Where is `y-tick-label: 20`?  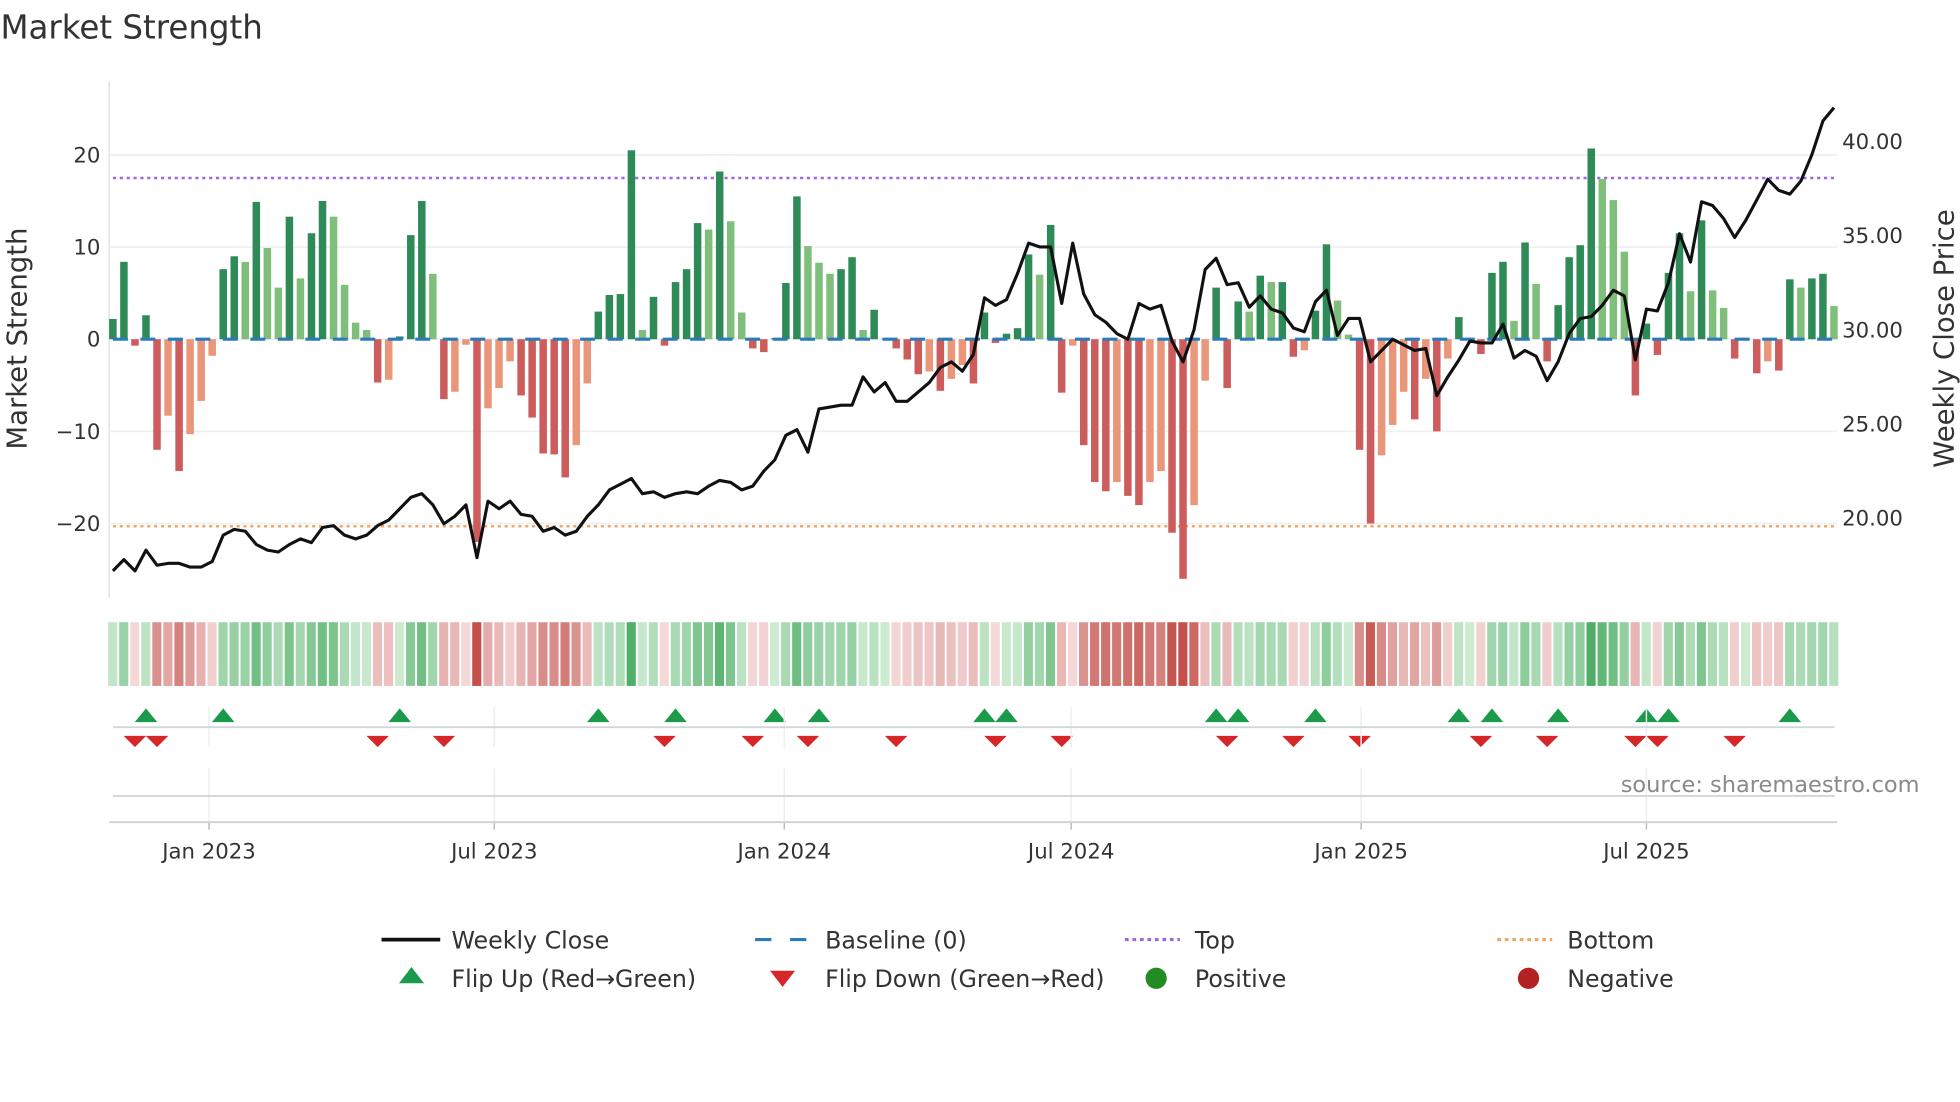 y-tick-label: 20 is located at coordinates (86, 155).